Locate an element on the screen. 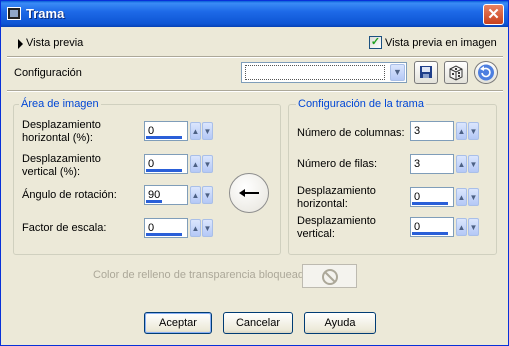 The width and height of the screenshot is (509, 346). window-title: Trama is located at coordinates (45, 13).